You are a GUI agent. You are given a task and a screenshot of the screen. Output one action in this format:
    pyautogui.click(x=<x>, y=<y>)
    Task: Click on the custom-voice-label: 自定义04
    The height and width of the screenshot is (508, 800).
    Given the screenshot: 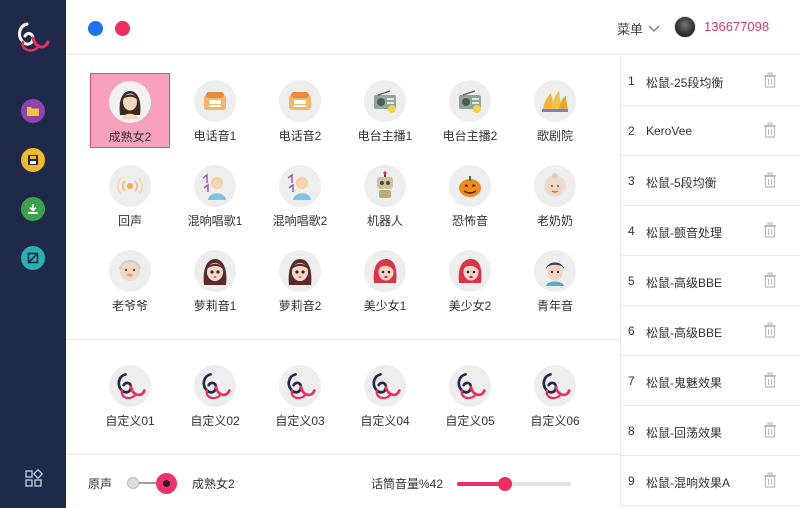 What is the action you would take?
    pyautogui.click(x=385, y=421)
    